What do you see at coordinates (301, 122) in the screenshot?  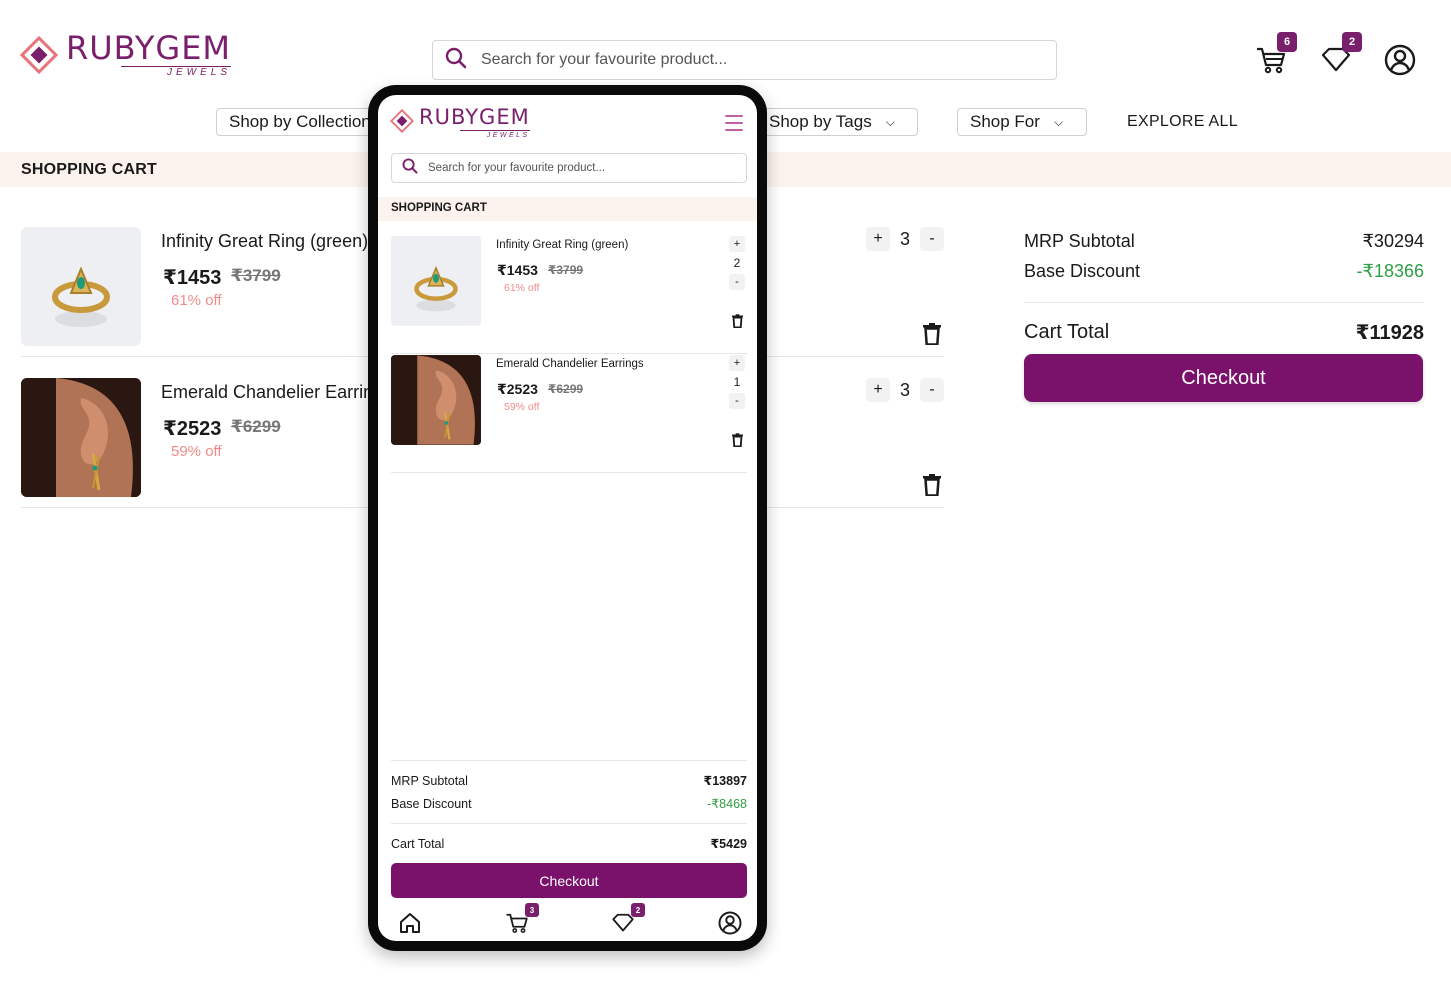 I see `nav-shop-by-collection: Shop by Collection` at bounding box center [301, 122].